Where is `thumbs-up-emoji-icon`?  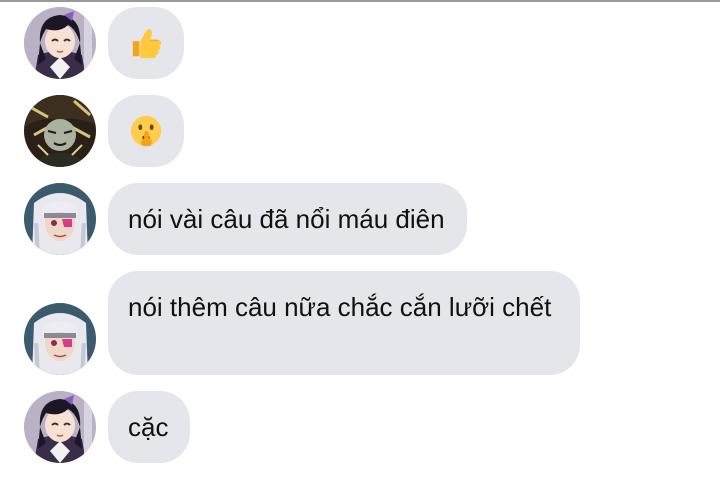
thumbs-up-emoji-icon is located at coordinates (147, 44).